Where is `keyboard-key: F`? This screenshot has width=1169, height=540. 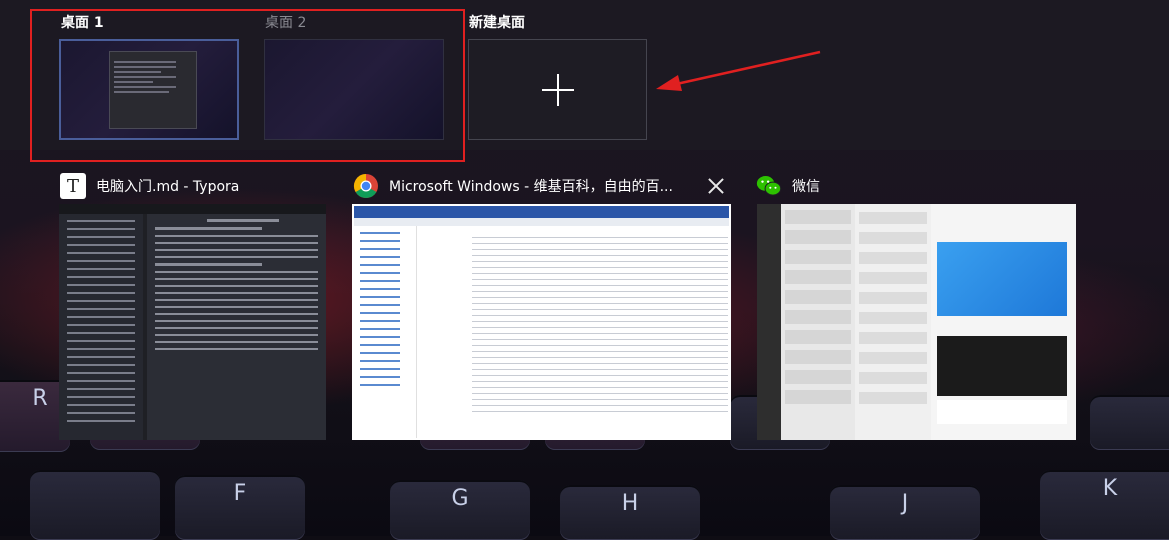
keyboard-key: F is located at coordinates (240, 507).